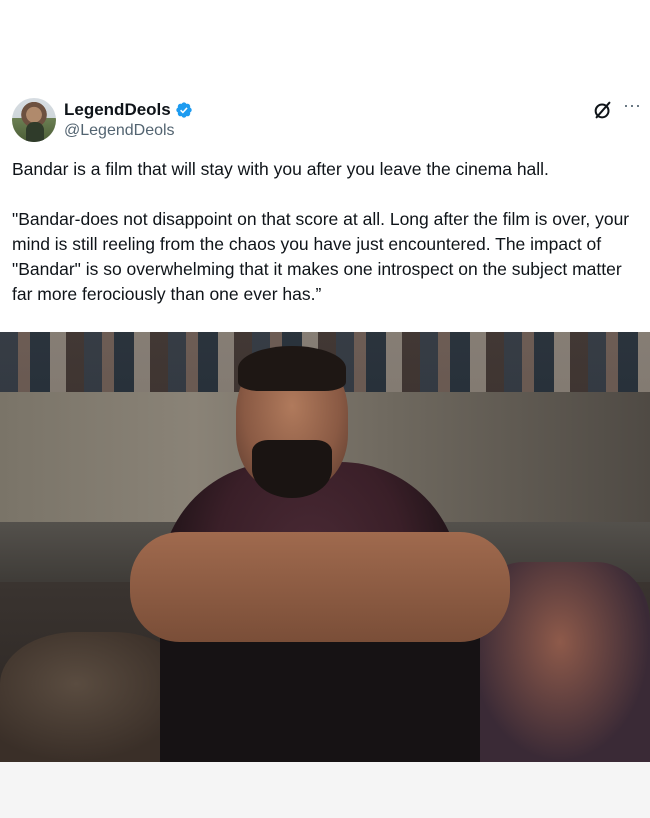 The width and height of the screenshot is (650, 818). I want to click on more-options-icon: ···, so click(632, 106).